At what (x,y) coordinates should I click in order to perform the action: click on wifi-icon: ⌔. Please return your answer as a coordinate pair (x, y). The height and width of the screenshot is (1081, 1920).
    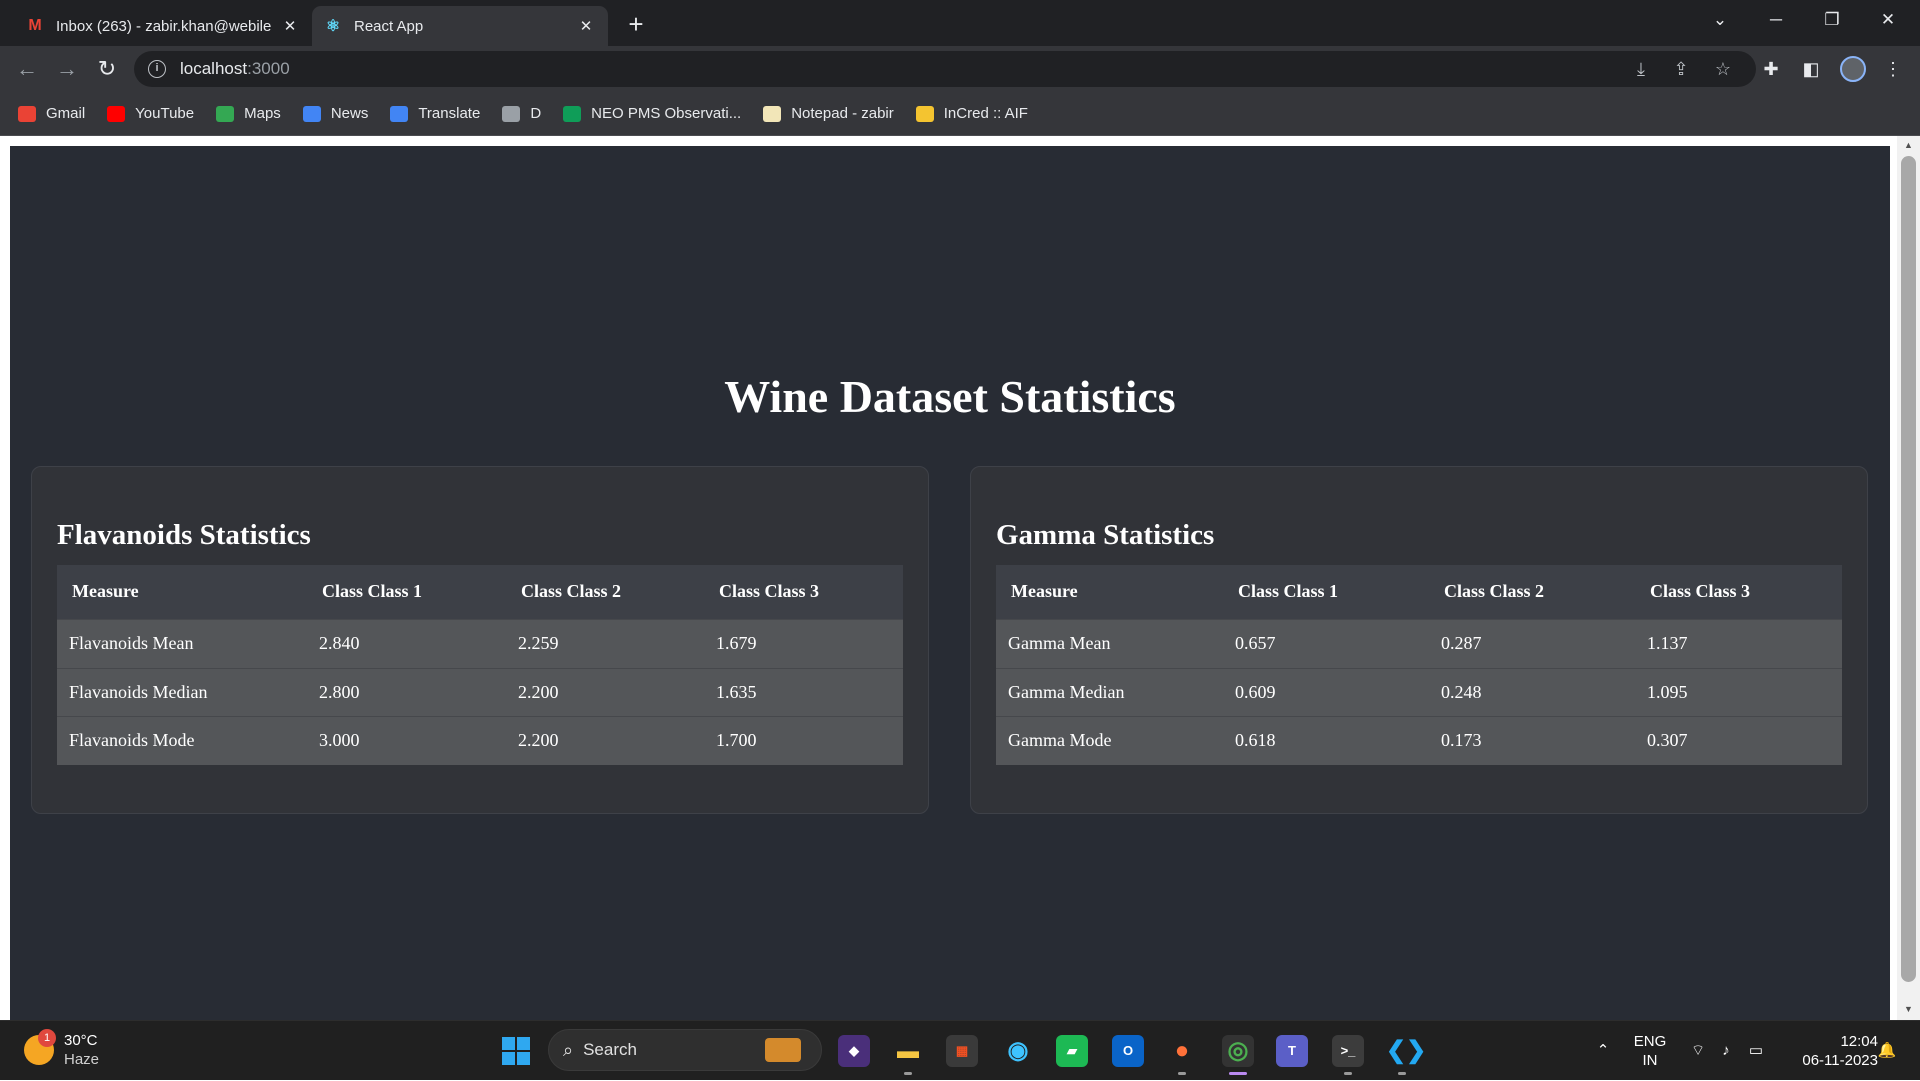
    Looking at the image, I should click on (1698, 1051).